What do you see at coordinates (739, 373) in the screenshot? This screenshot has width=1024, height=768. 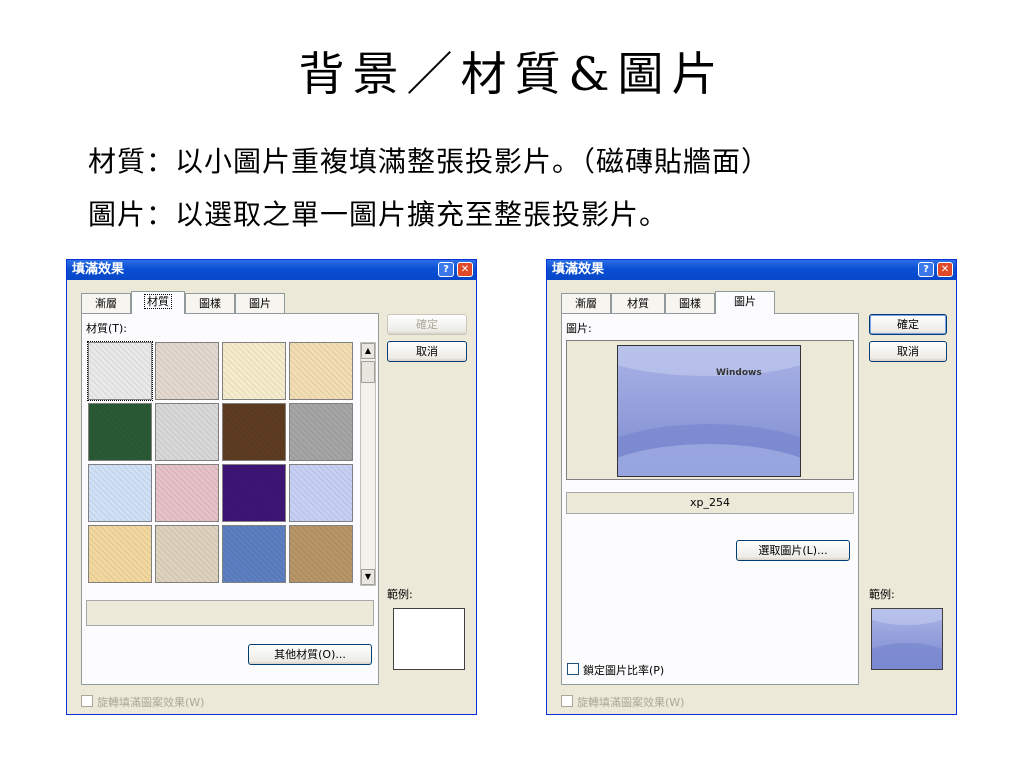 I see `windows-logo: Windows` at bounding box center [739, 373].